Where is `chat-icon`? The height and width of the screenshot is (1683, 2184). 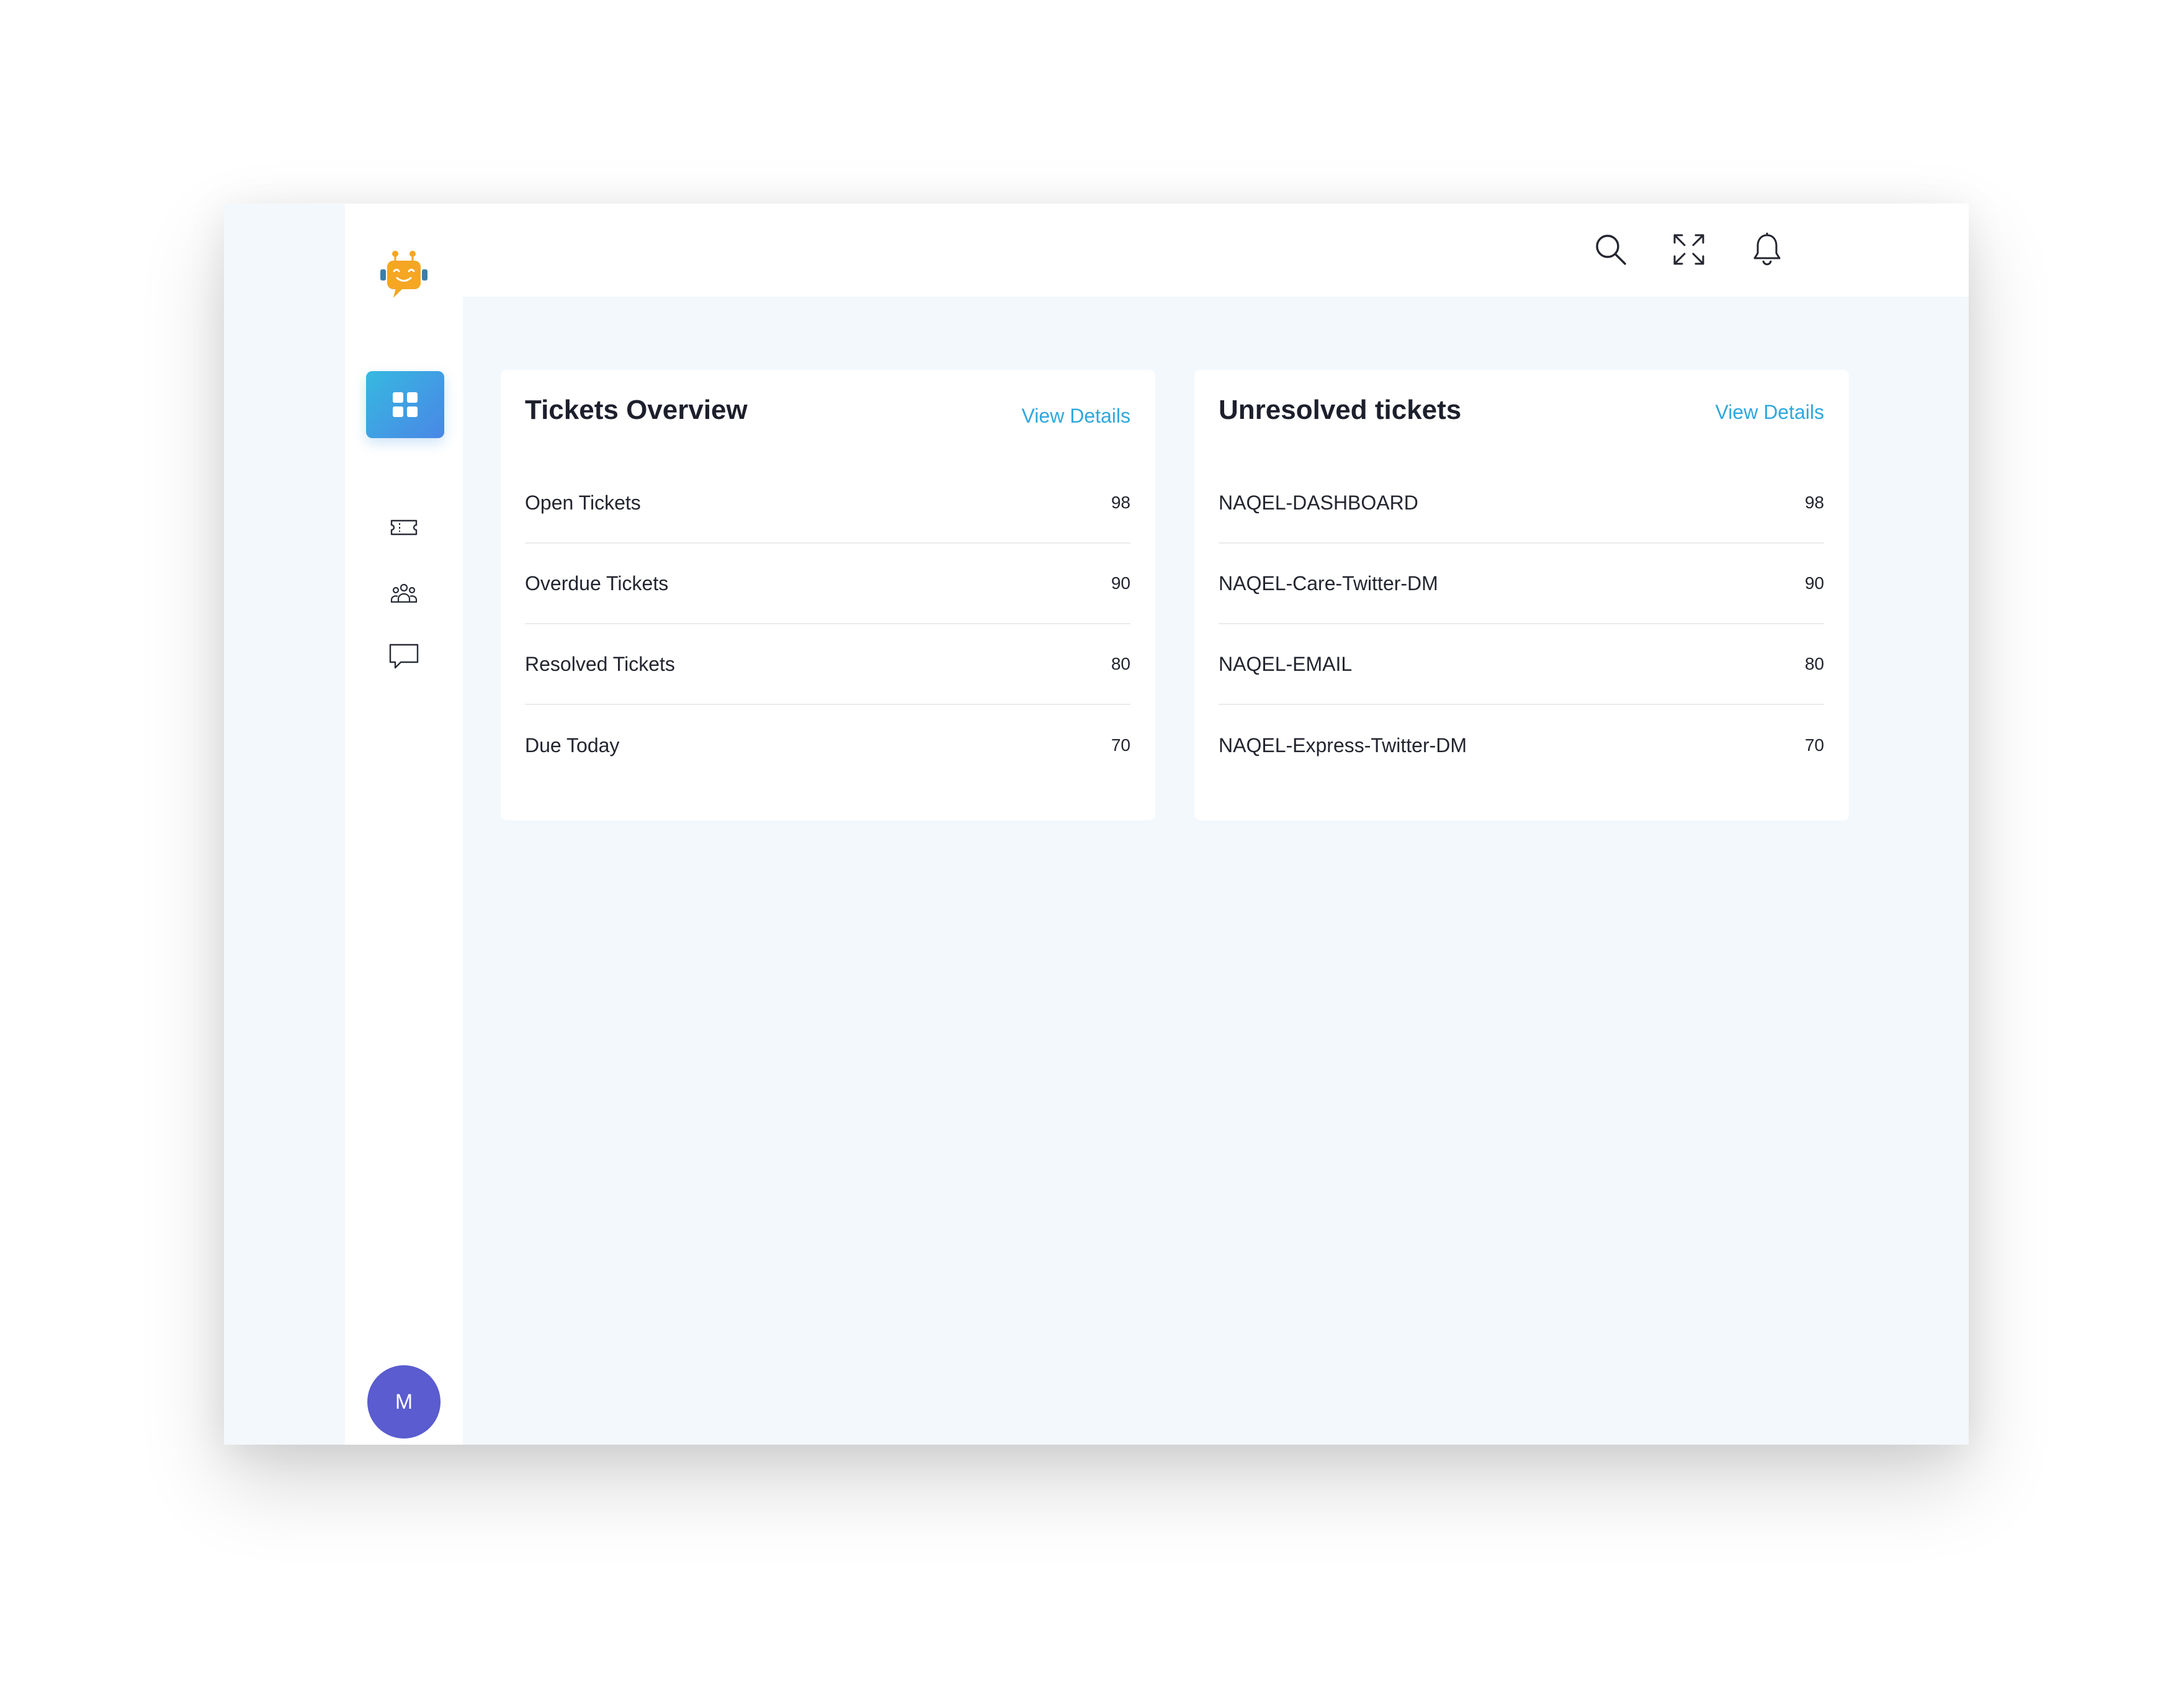
chat-icon is located at coordinates (404, 656).